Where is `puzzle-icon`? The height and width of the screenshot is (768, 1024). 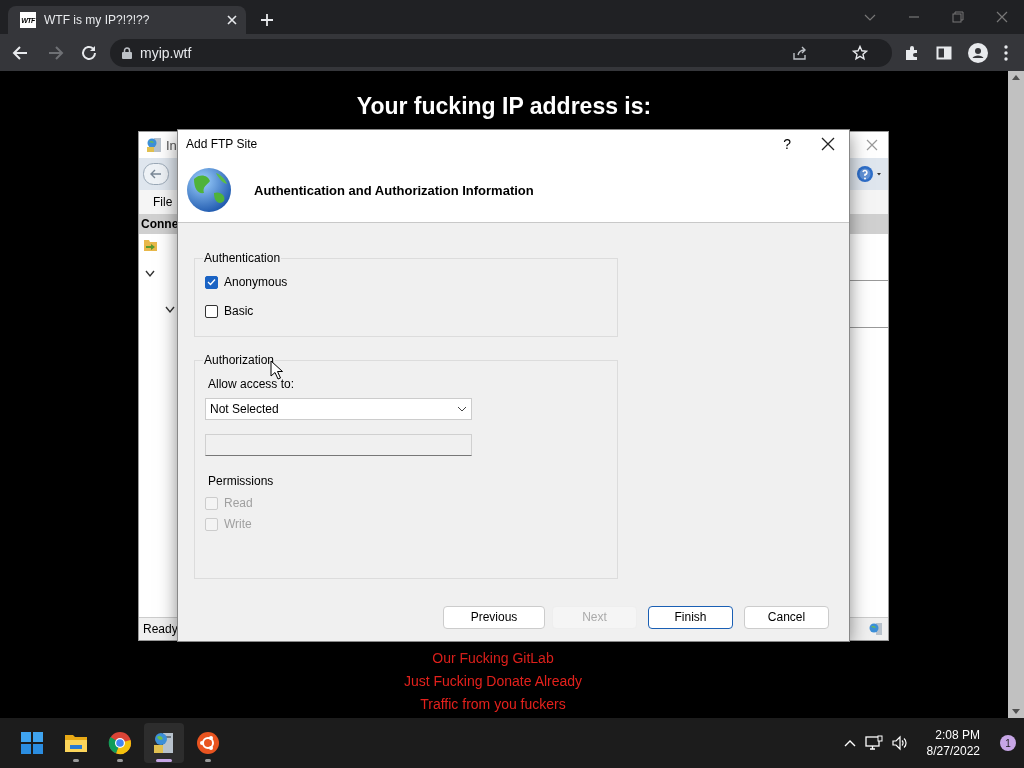 puzzle-icon is located at coordinates (912, 52).